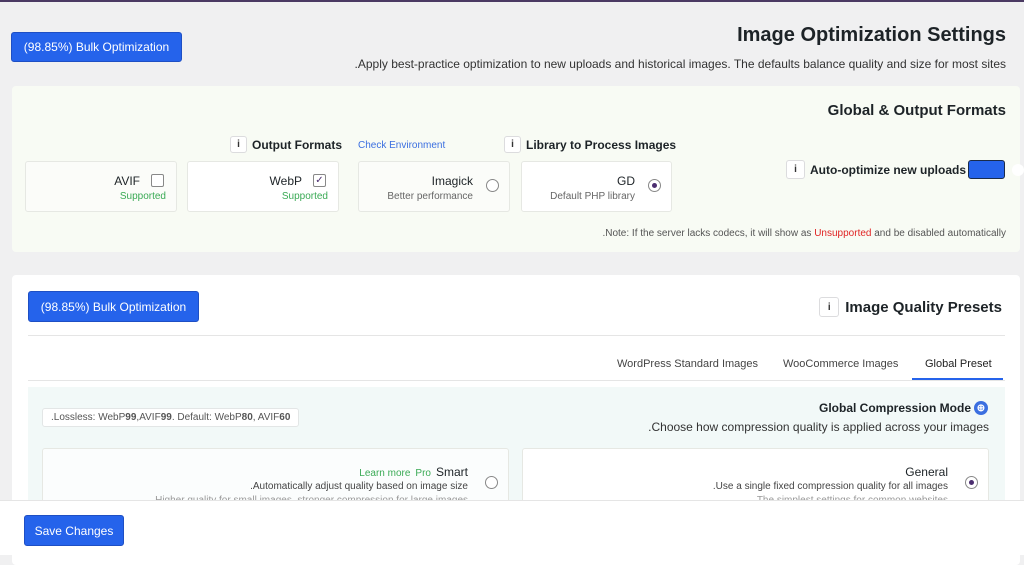  I want to click on save-changes-button: Save Changes, so click(74, 530).